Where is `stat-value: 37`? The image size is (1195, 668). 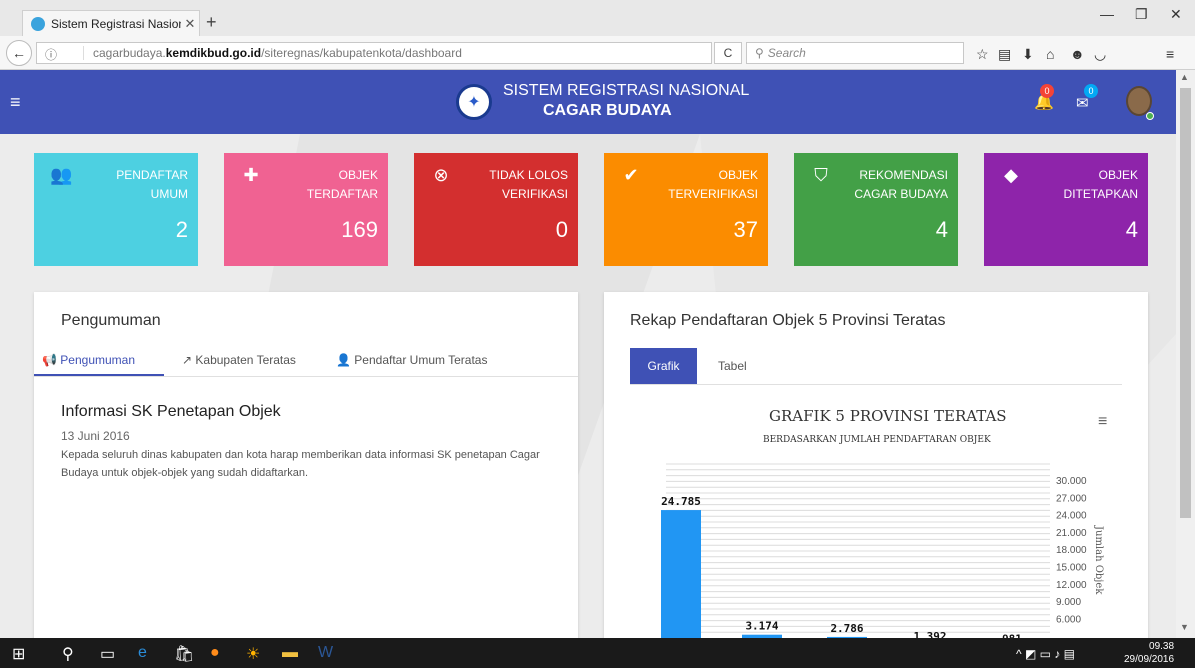
stat-value: 37 is located at coordinates (745, 229).